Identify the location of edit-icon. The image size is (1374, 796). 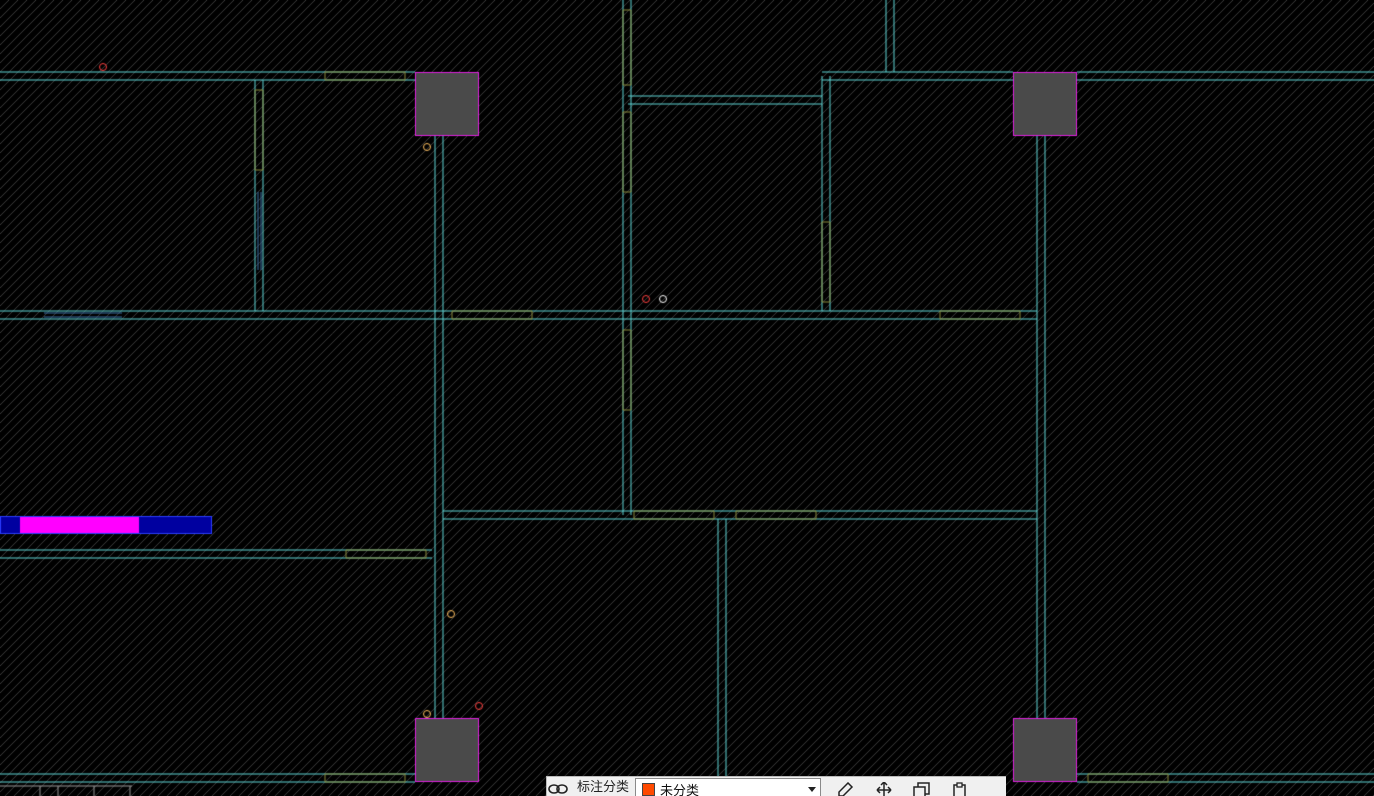
(846, 786).